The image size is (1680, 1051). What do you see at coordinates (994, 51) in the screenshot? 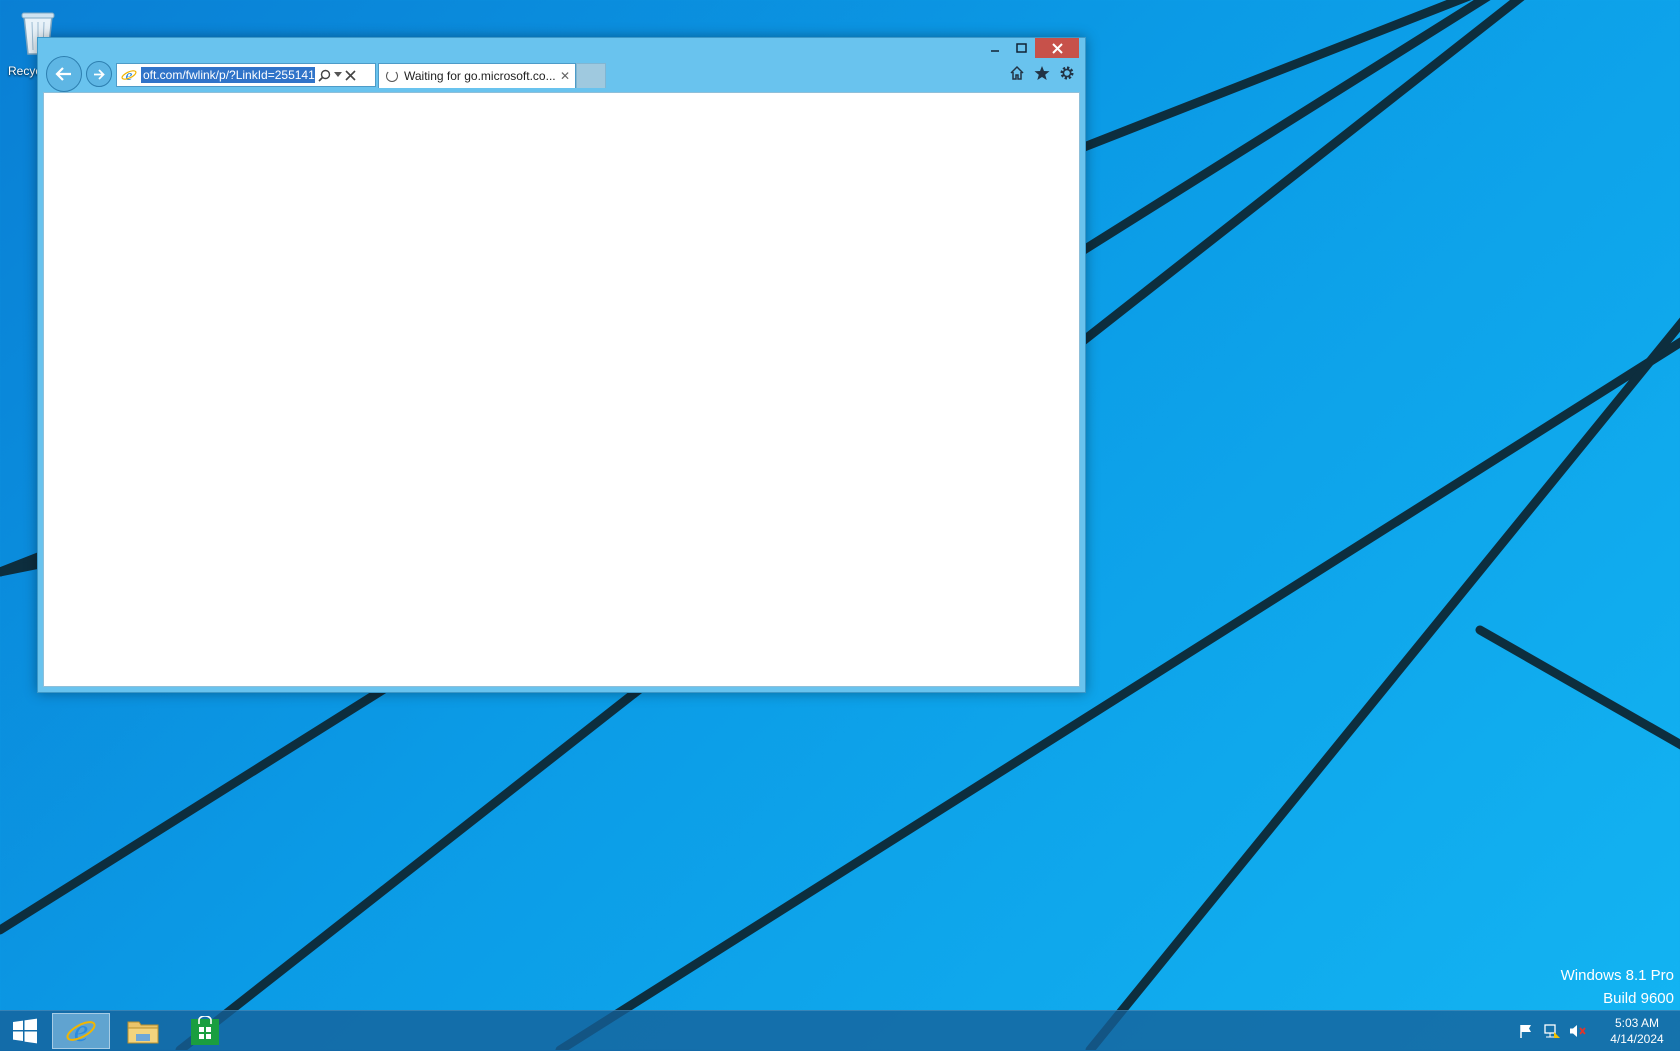
I see `minimize-icon` at bounding box center [994, 51].